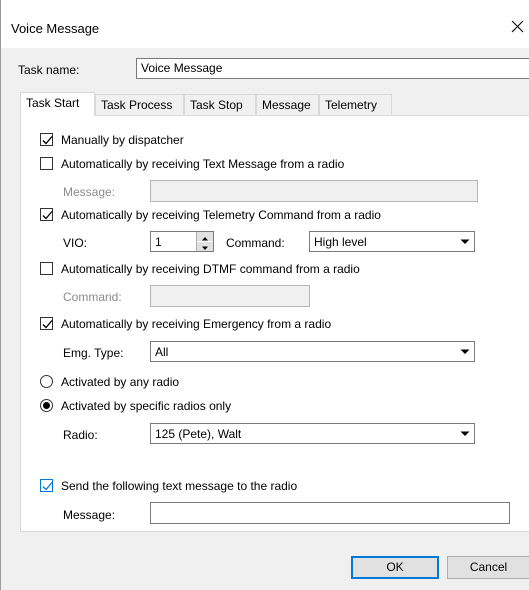 The image size is (529, 590). I want to click on send-text-message-input, so click(330, 513).